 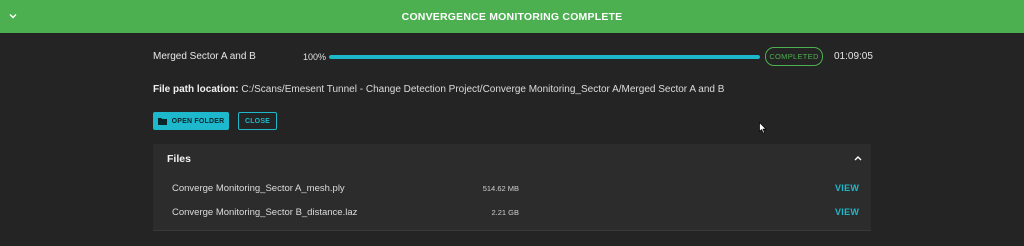 I want to click on job-name: Merged Sector A and B, so click(x=204, y=56).